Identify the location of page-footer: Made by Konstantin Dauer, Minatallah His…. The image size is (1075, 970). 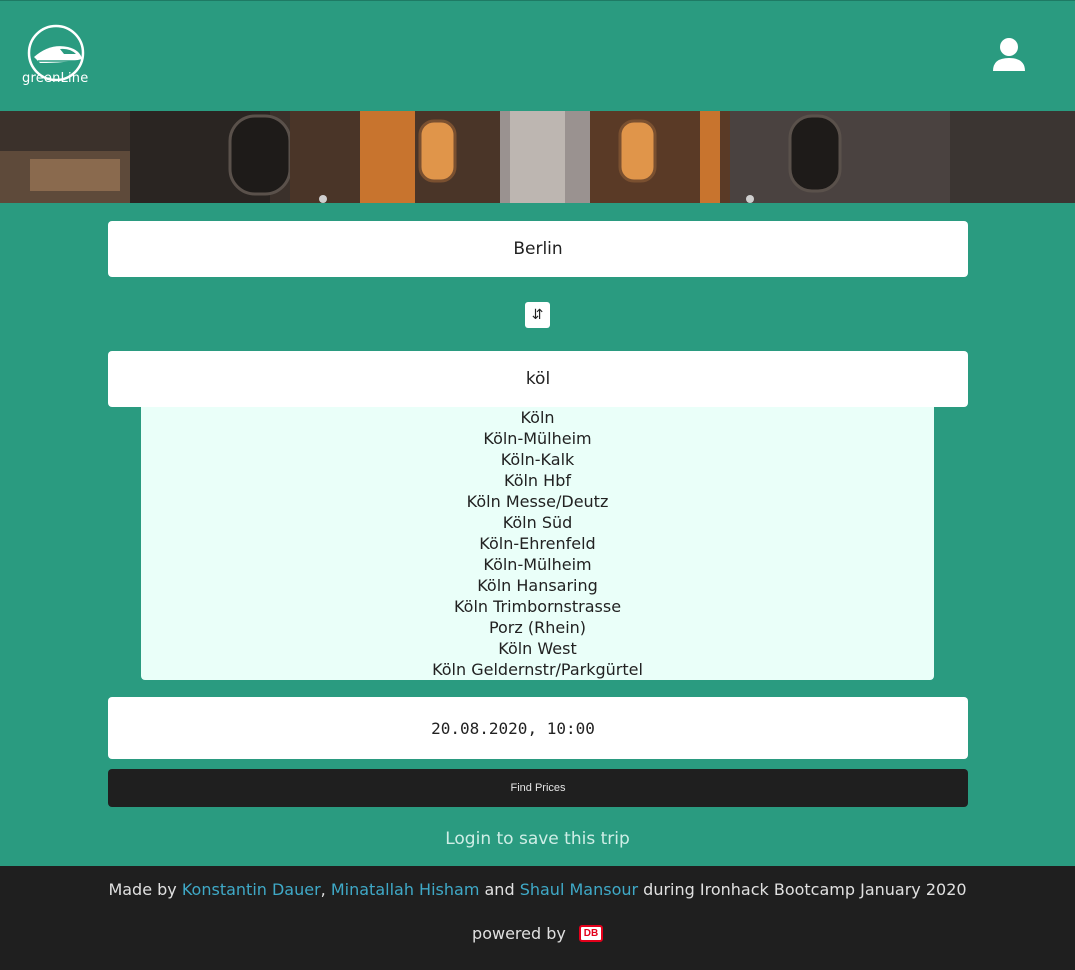
(537, 918).